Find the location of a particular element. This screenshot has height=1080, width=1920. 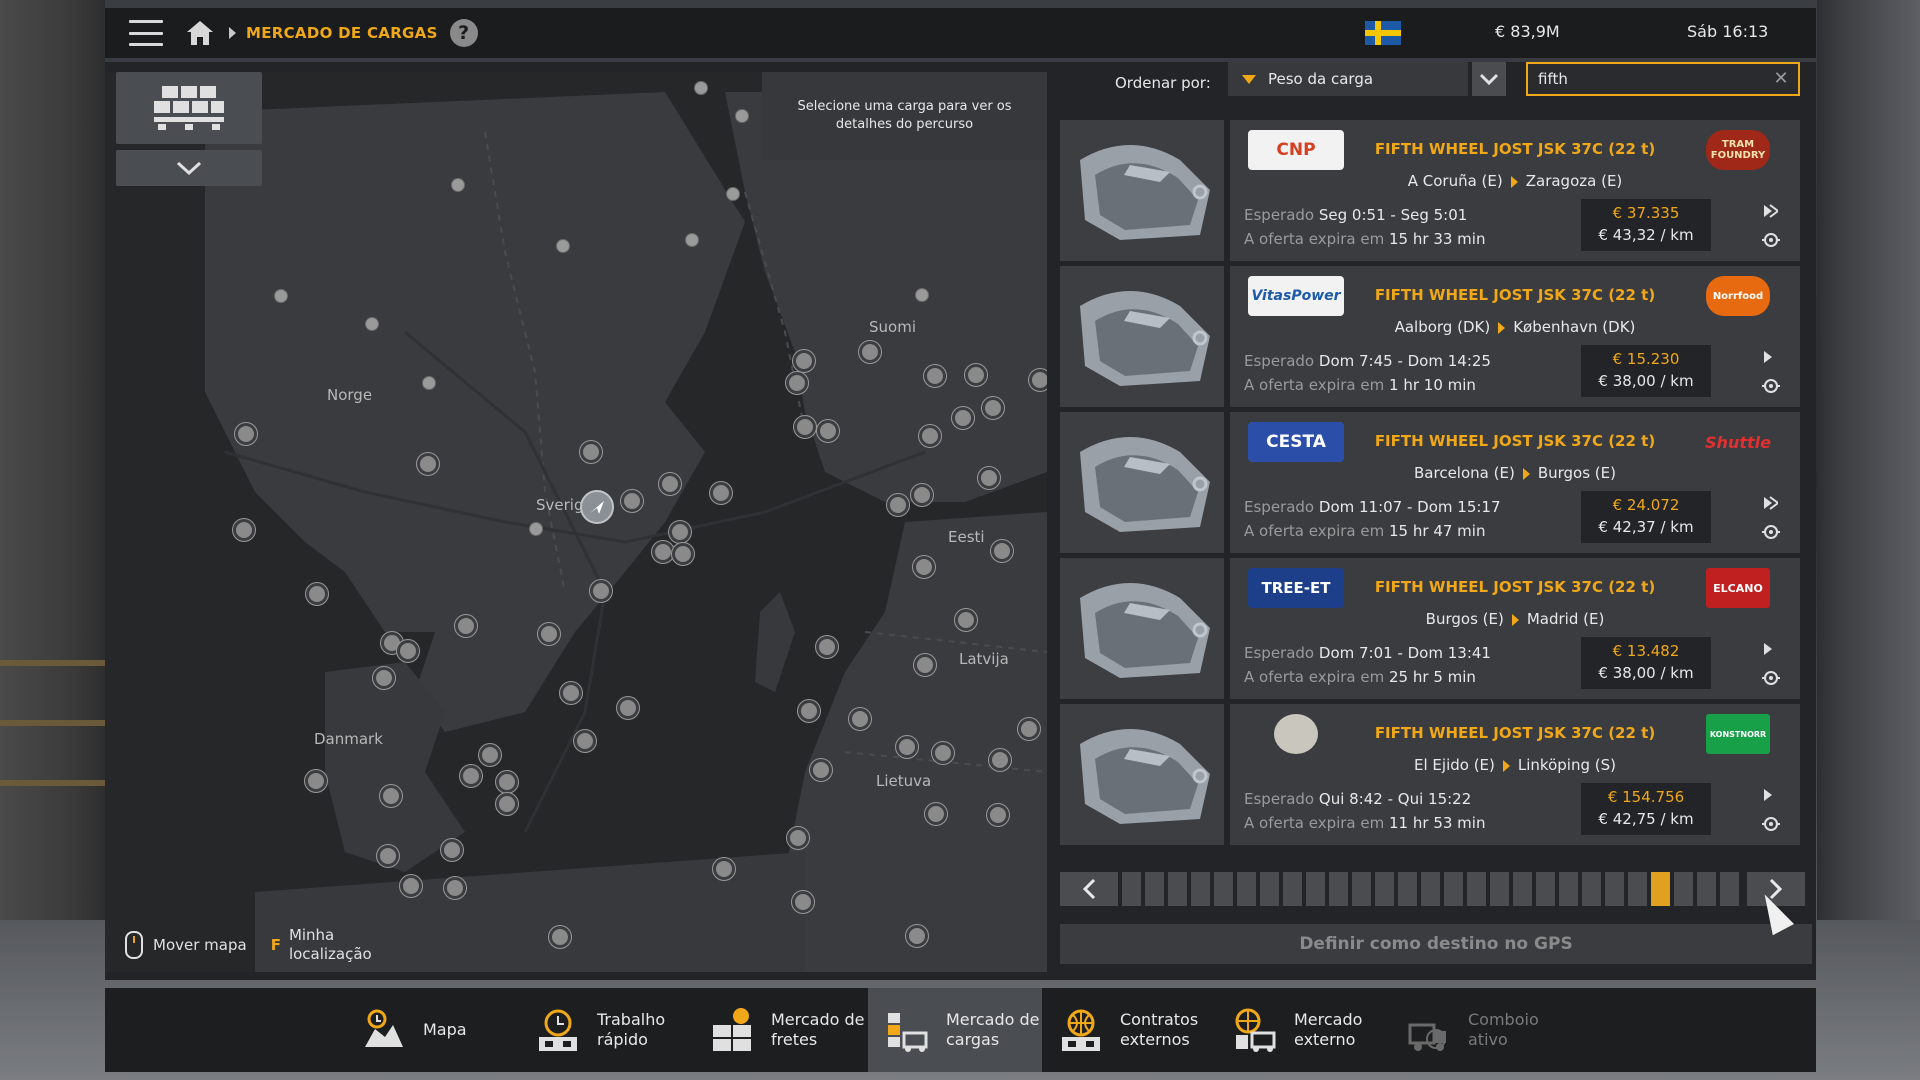

search-field: ✕ is located at coordinates (1663, 79).